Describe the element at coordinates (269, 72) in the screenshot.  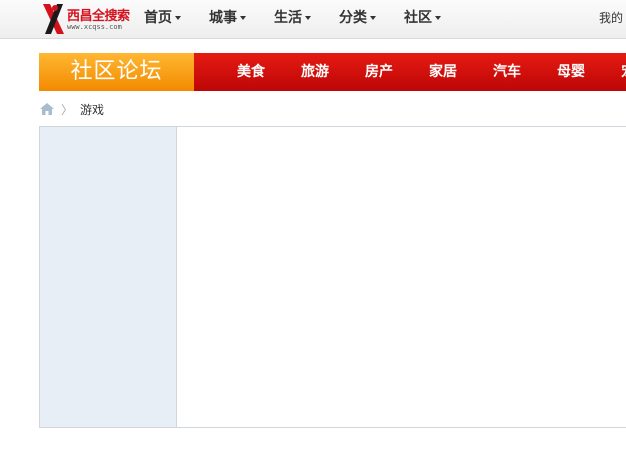
I see `channel-item-food: 美食` at that location.